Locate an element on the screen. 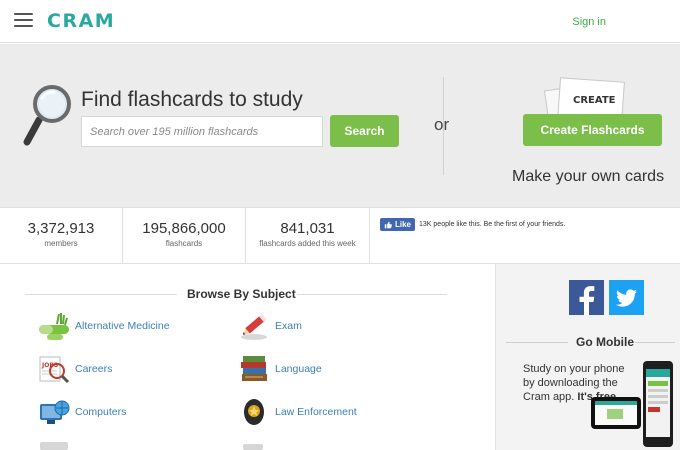 Image resolution: width=680 pixels, height=450 pixels. stat-members: 3,372,913 members is located at coordinates (61, 236).